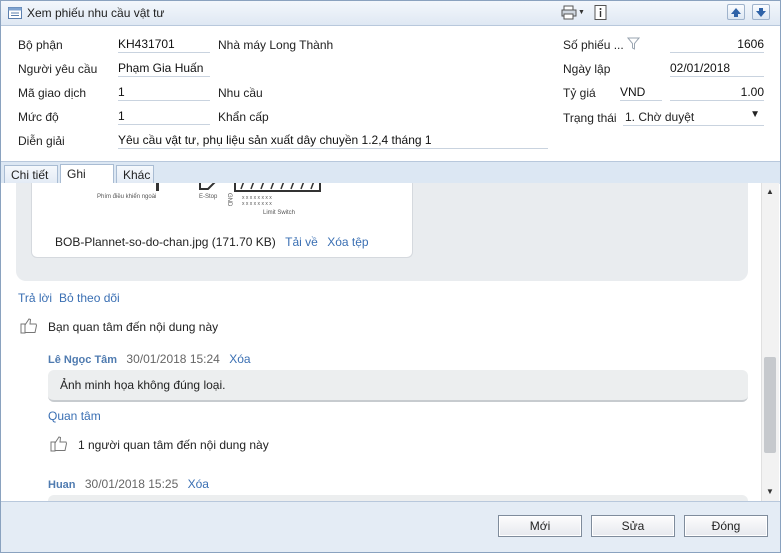 The image size is (781, 553). What do you see at coordinates (40, 45) in the screenshot?
I see `label-bo-phan: Bộ phận` at bounding box center [40, 45].